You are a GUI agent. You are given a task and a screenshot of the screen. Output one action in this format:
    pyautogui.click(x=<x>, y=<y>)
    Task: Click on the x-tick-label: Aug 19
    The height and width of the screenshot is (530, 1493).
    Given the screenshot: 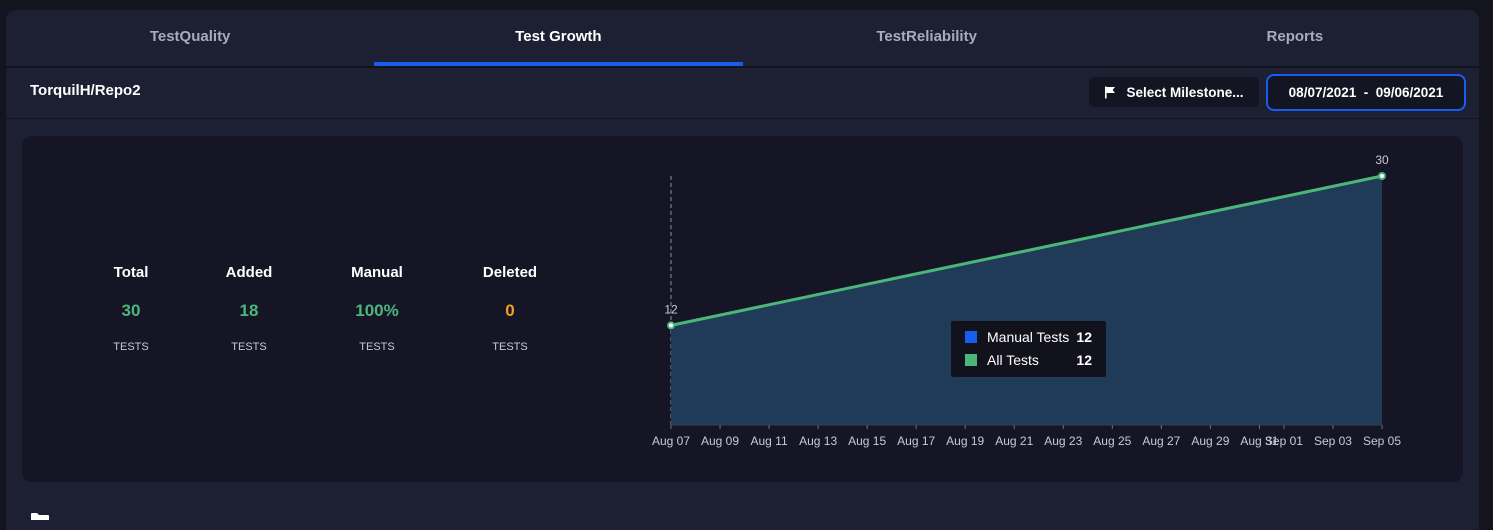 What is the action you would take?
    pyautogui.click(x=965, y=441)
    